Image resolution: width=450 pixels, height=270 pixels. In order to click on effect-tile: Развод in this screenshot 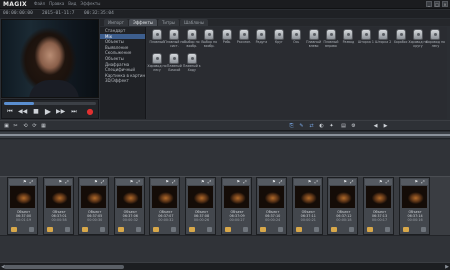, I will do `click(348, 39)`.